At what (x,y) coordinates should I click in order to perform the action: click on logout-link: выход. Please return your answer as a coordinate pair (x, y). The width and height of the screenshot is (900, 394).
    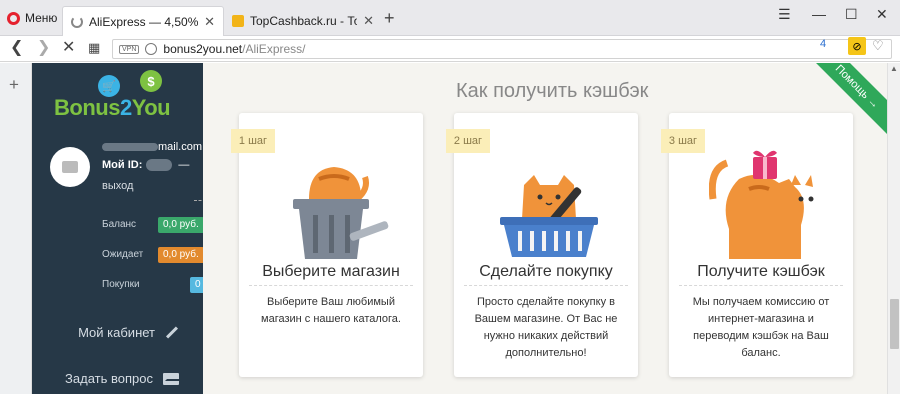
    Looking at the image, I should click on (117, 186).